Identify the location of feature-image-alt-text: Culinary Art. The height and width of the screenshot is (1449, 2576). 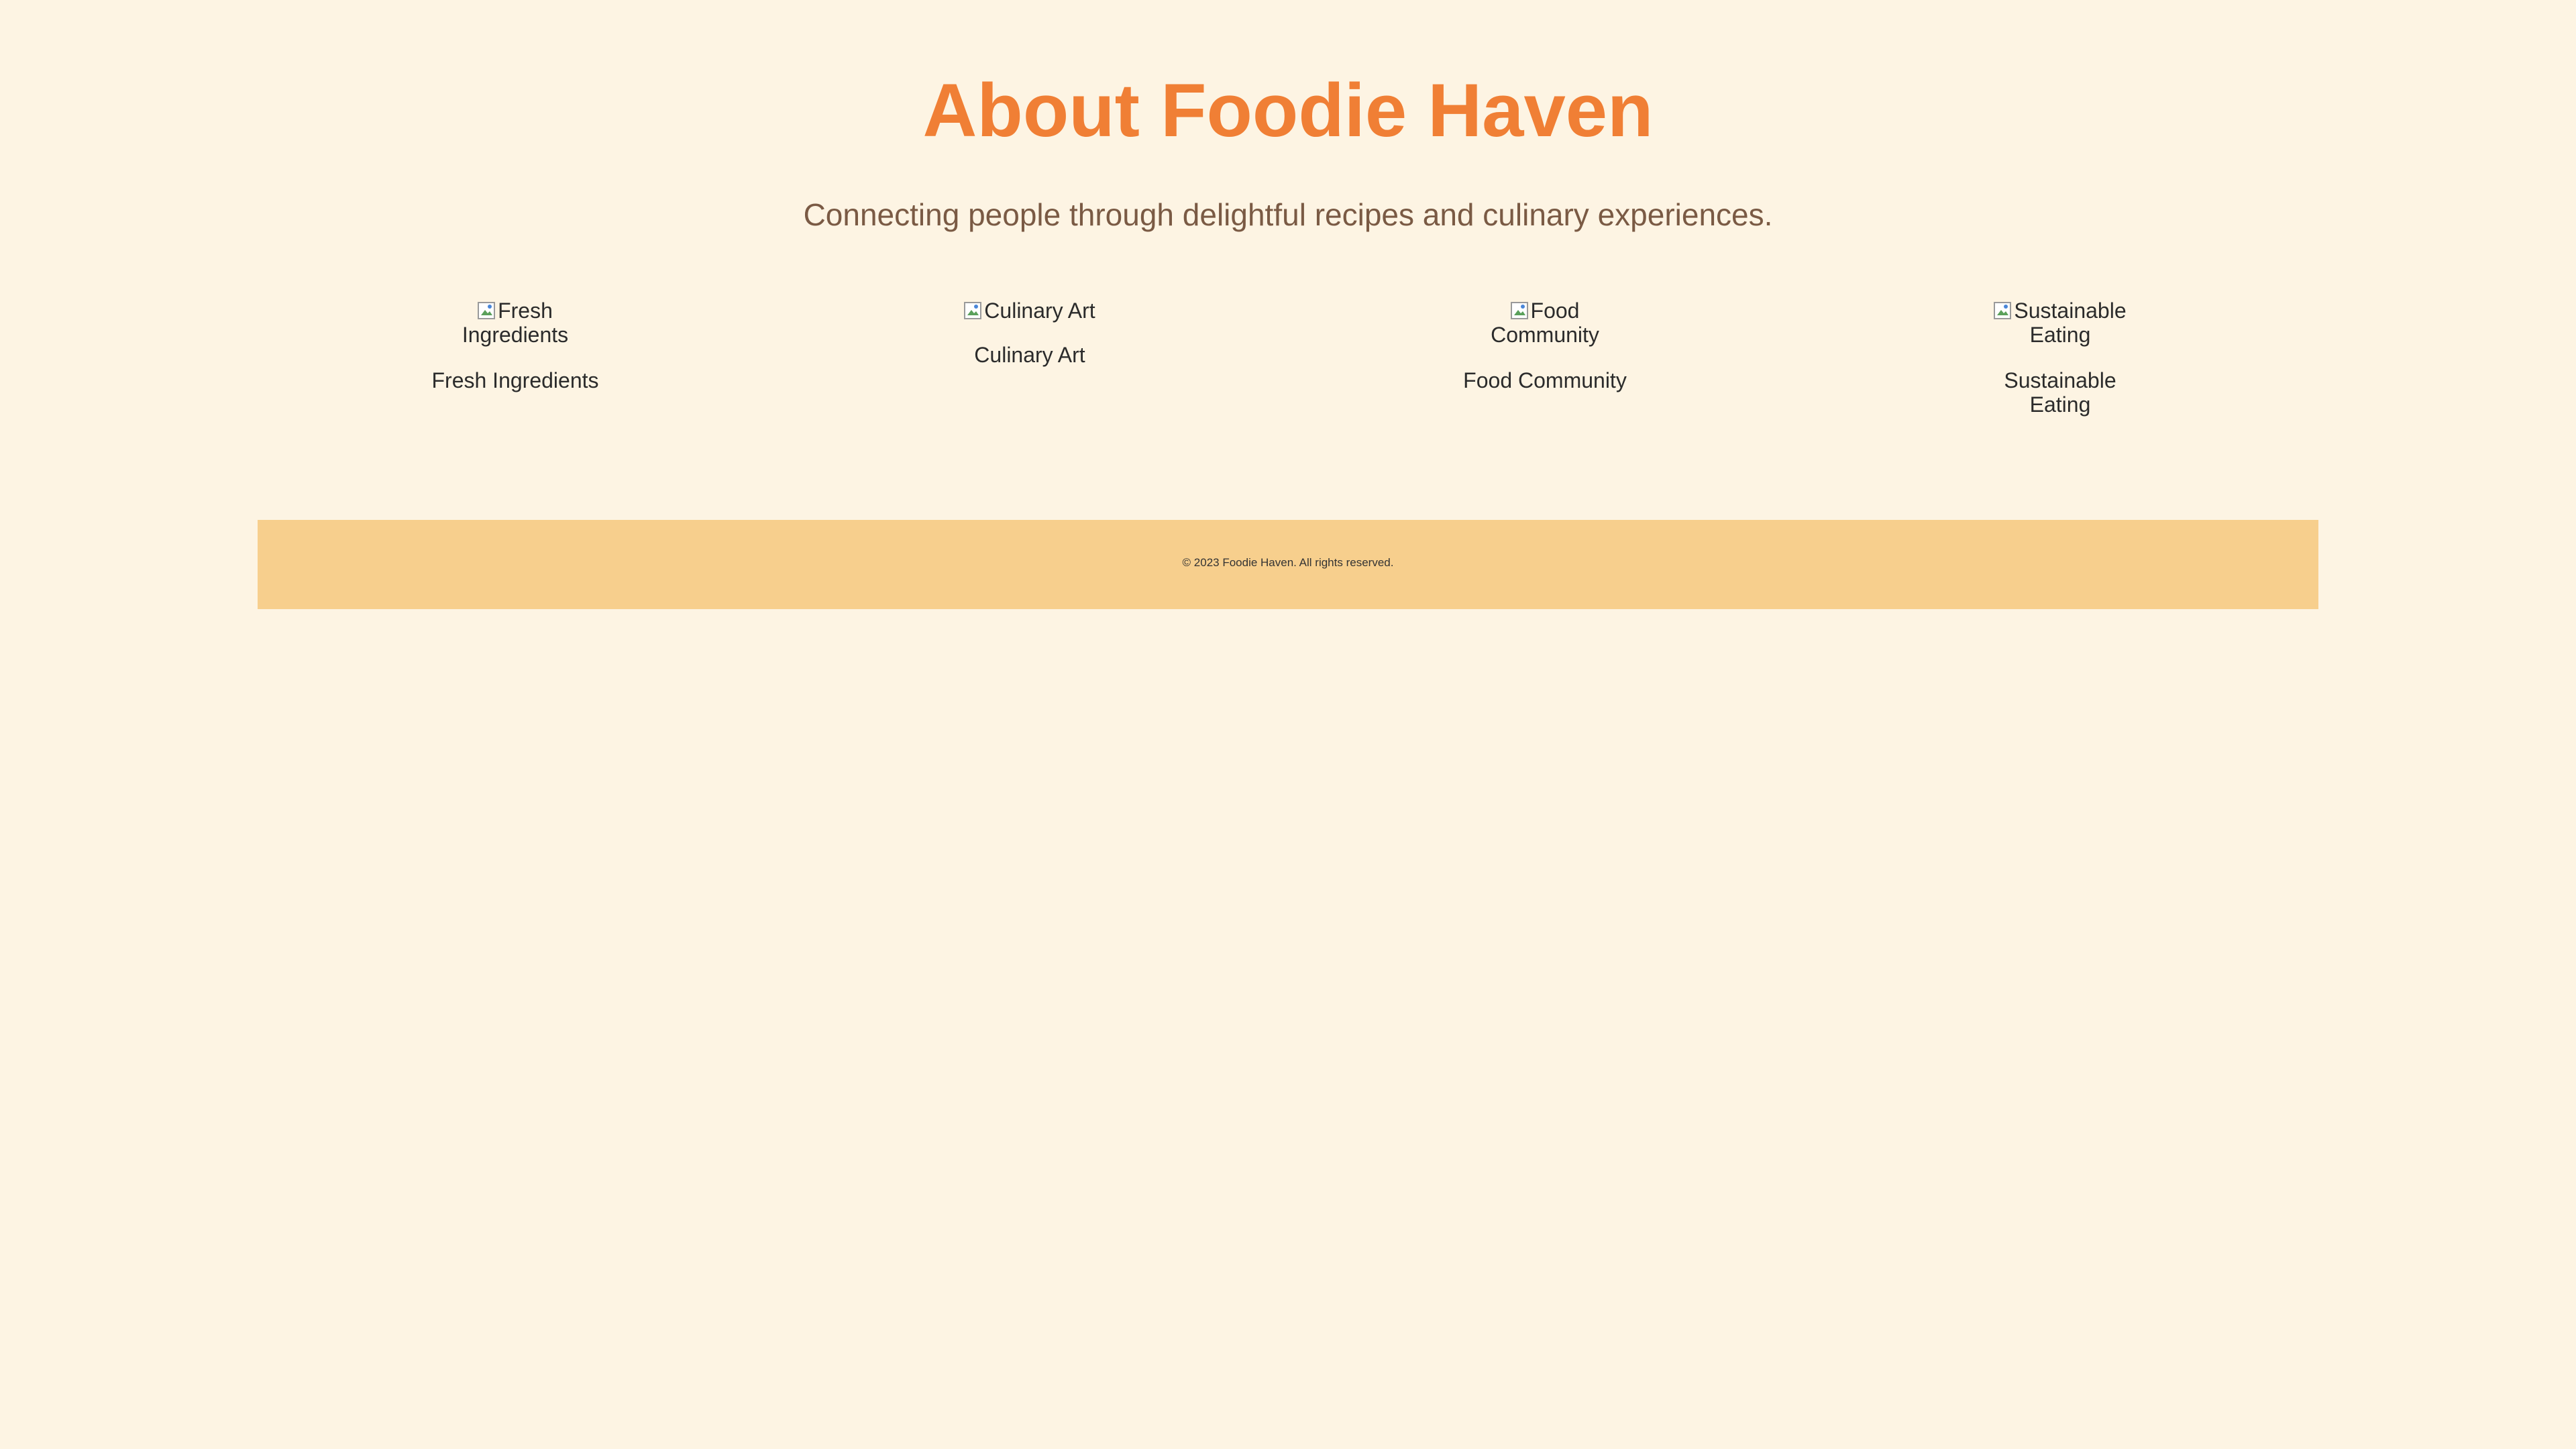
(1039, 311).